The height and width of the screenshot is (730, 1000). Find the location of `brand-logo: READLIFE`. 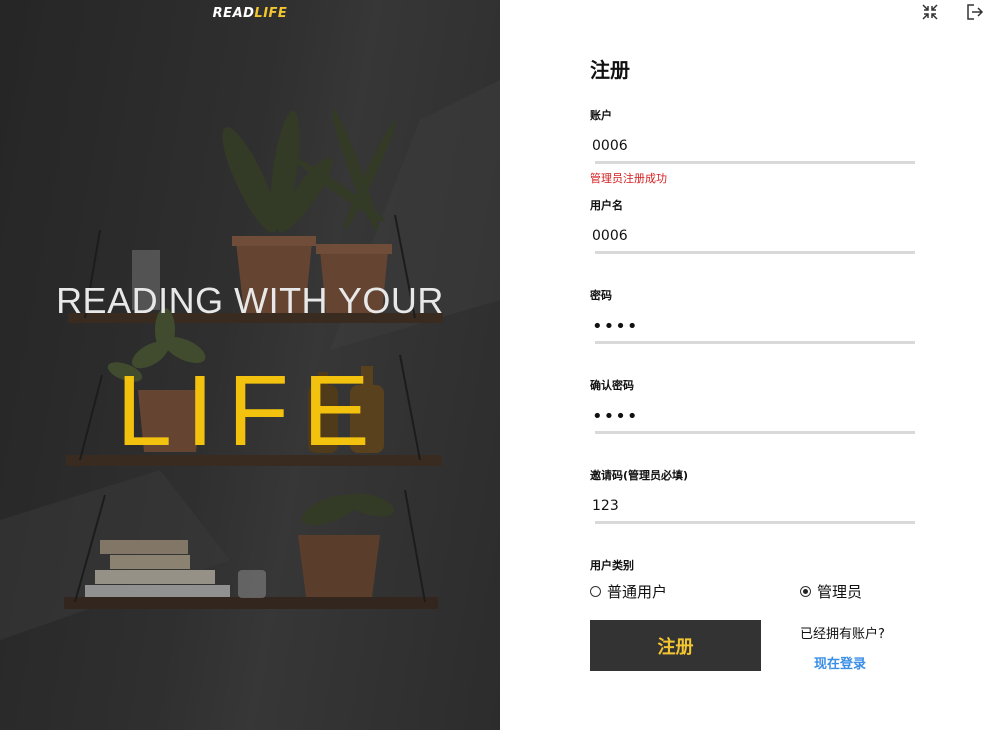

brand-logo: READLIFE is located at coordinates (250, 13).